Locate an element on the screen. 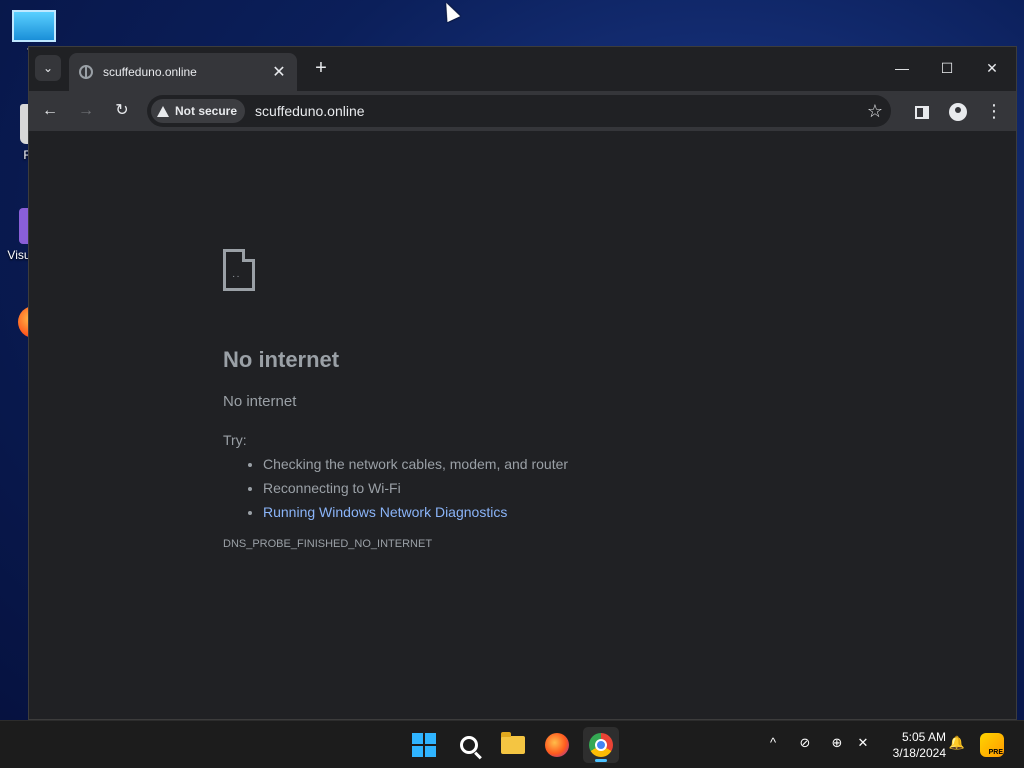  language-globe-icon: ⊕ is located at coordinates (837, 743).